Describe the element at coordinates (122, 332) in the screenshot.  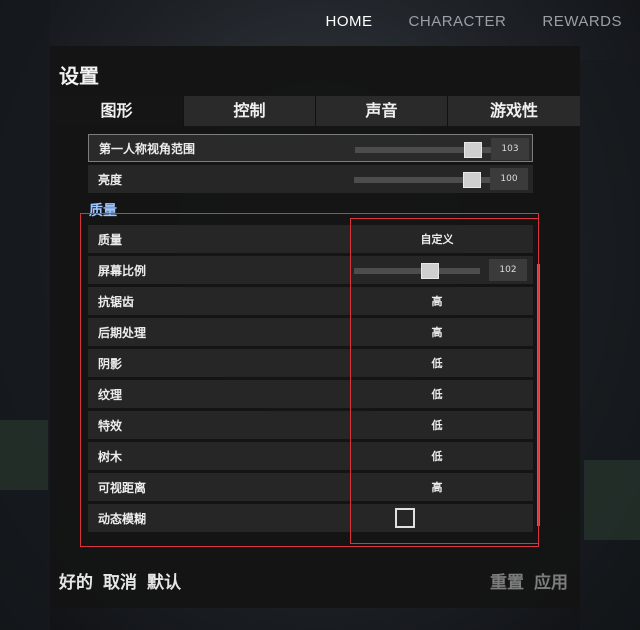
I see `setting-label: 后期处理` at that location.